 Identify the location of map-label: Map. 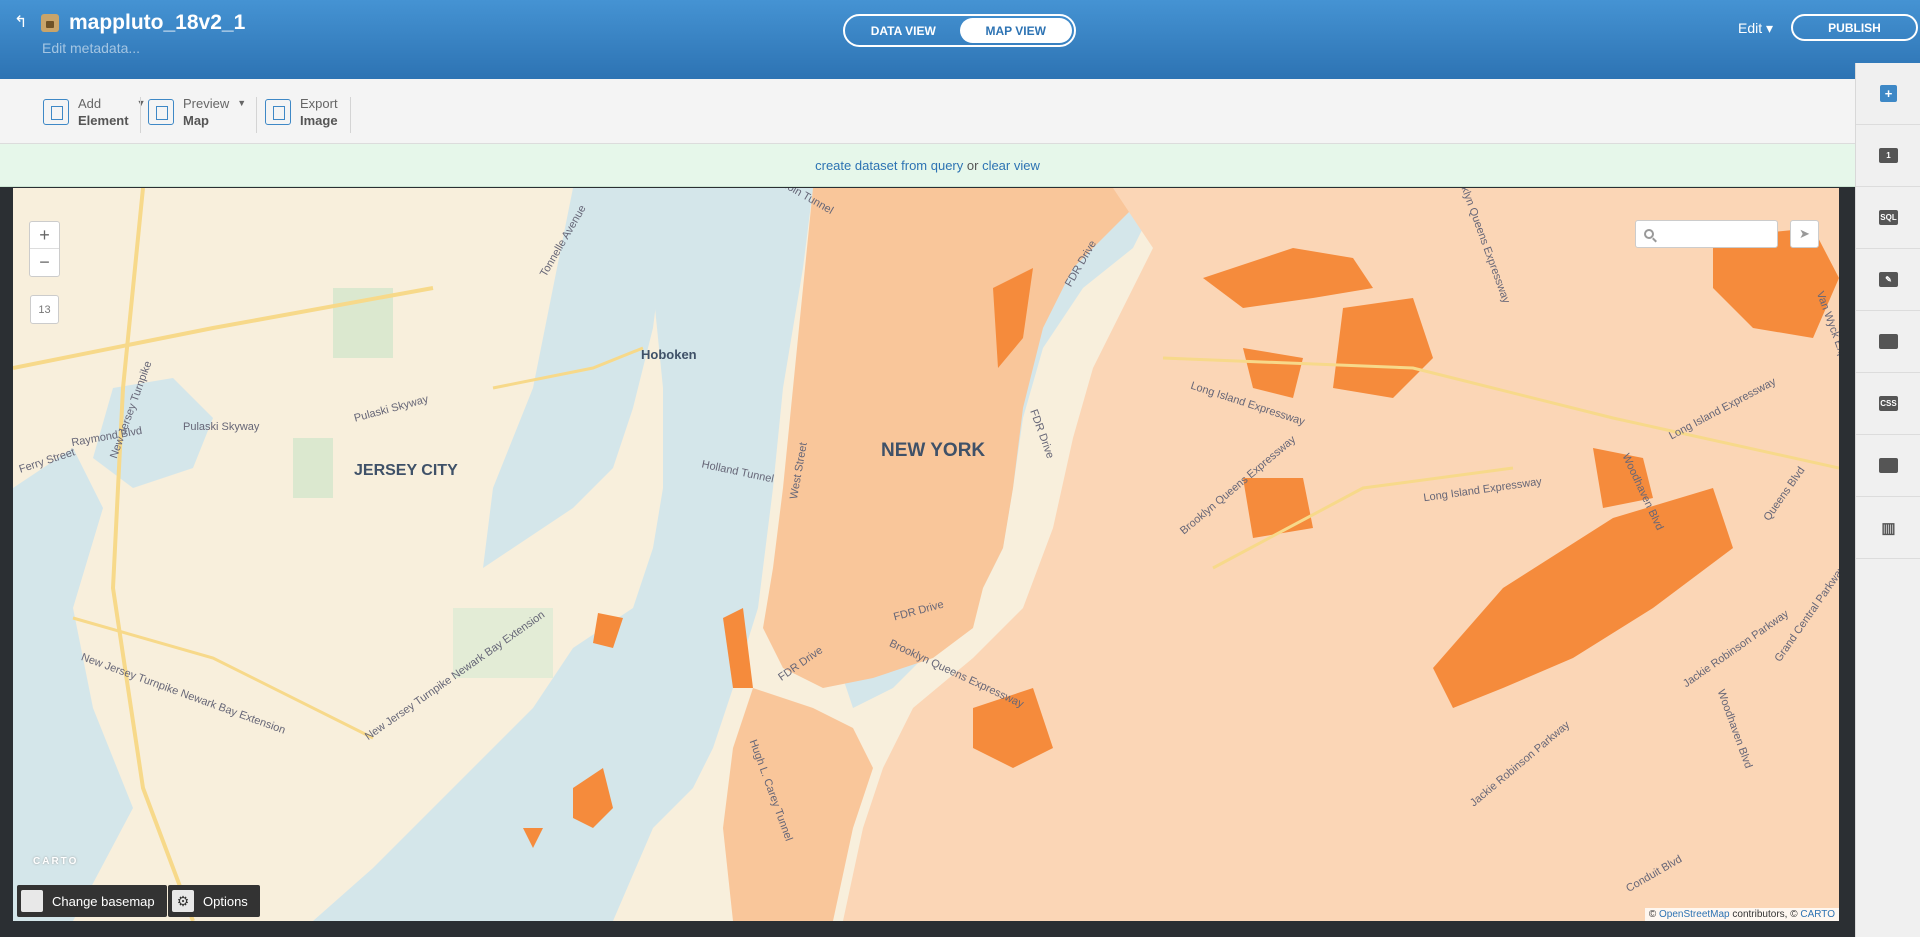
(196, 120).